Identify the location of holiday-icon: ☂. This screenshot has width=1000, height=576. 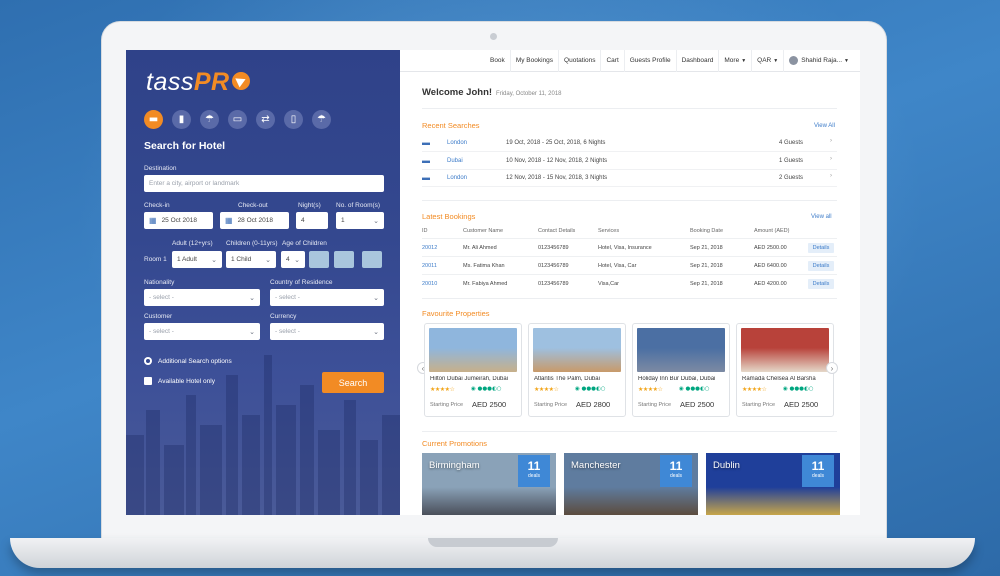
(209, 119).